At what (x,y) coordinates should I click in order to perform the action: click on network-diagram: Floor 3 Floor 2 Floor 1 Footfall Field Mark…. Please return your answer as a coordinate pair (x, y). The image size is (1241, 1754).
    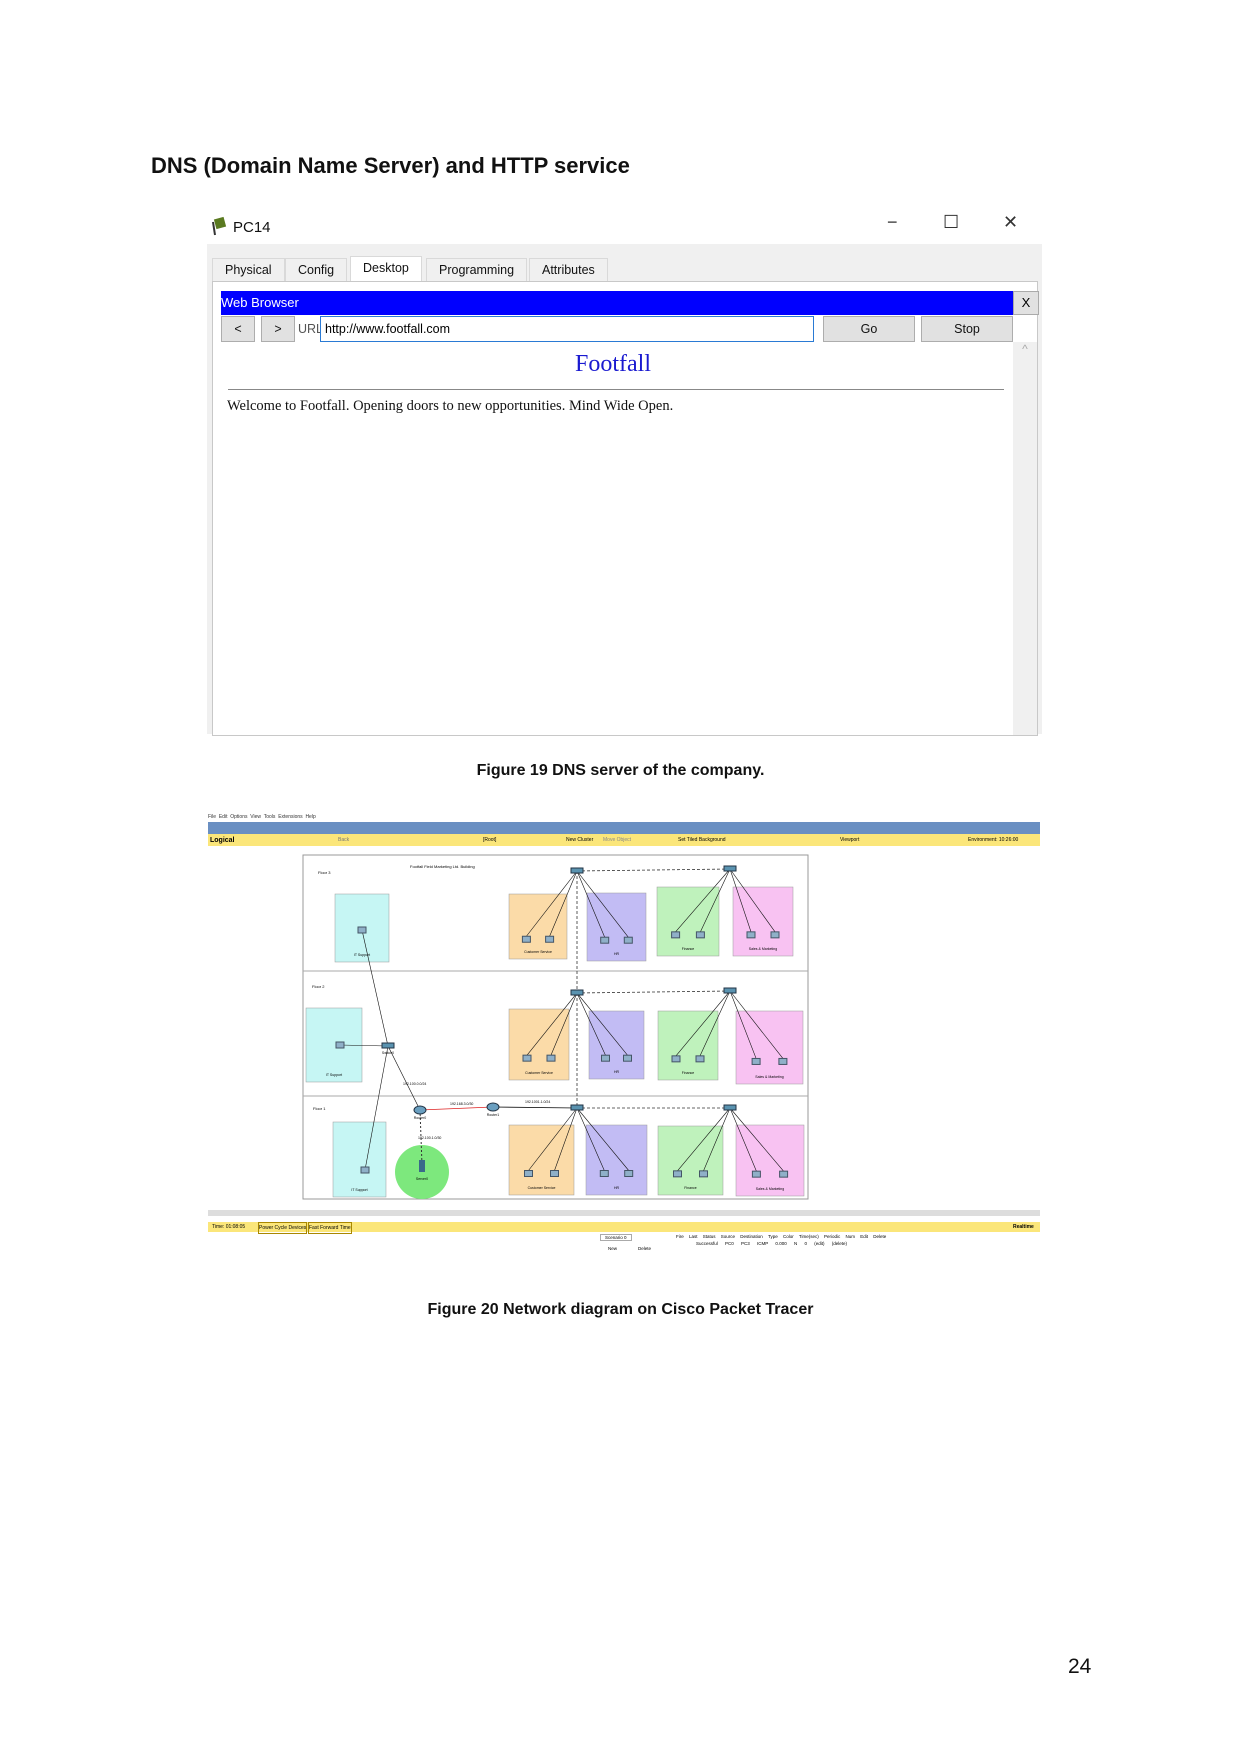
    Looking at the image, I should click on (555, 1027).